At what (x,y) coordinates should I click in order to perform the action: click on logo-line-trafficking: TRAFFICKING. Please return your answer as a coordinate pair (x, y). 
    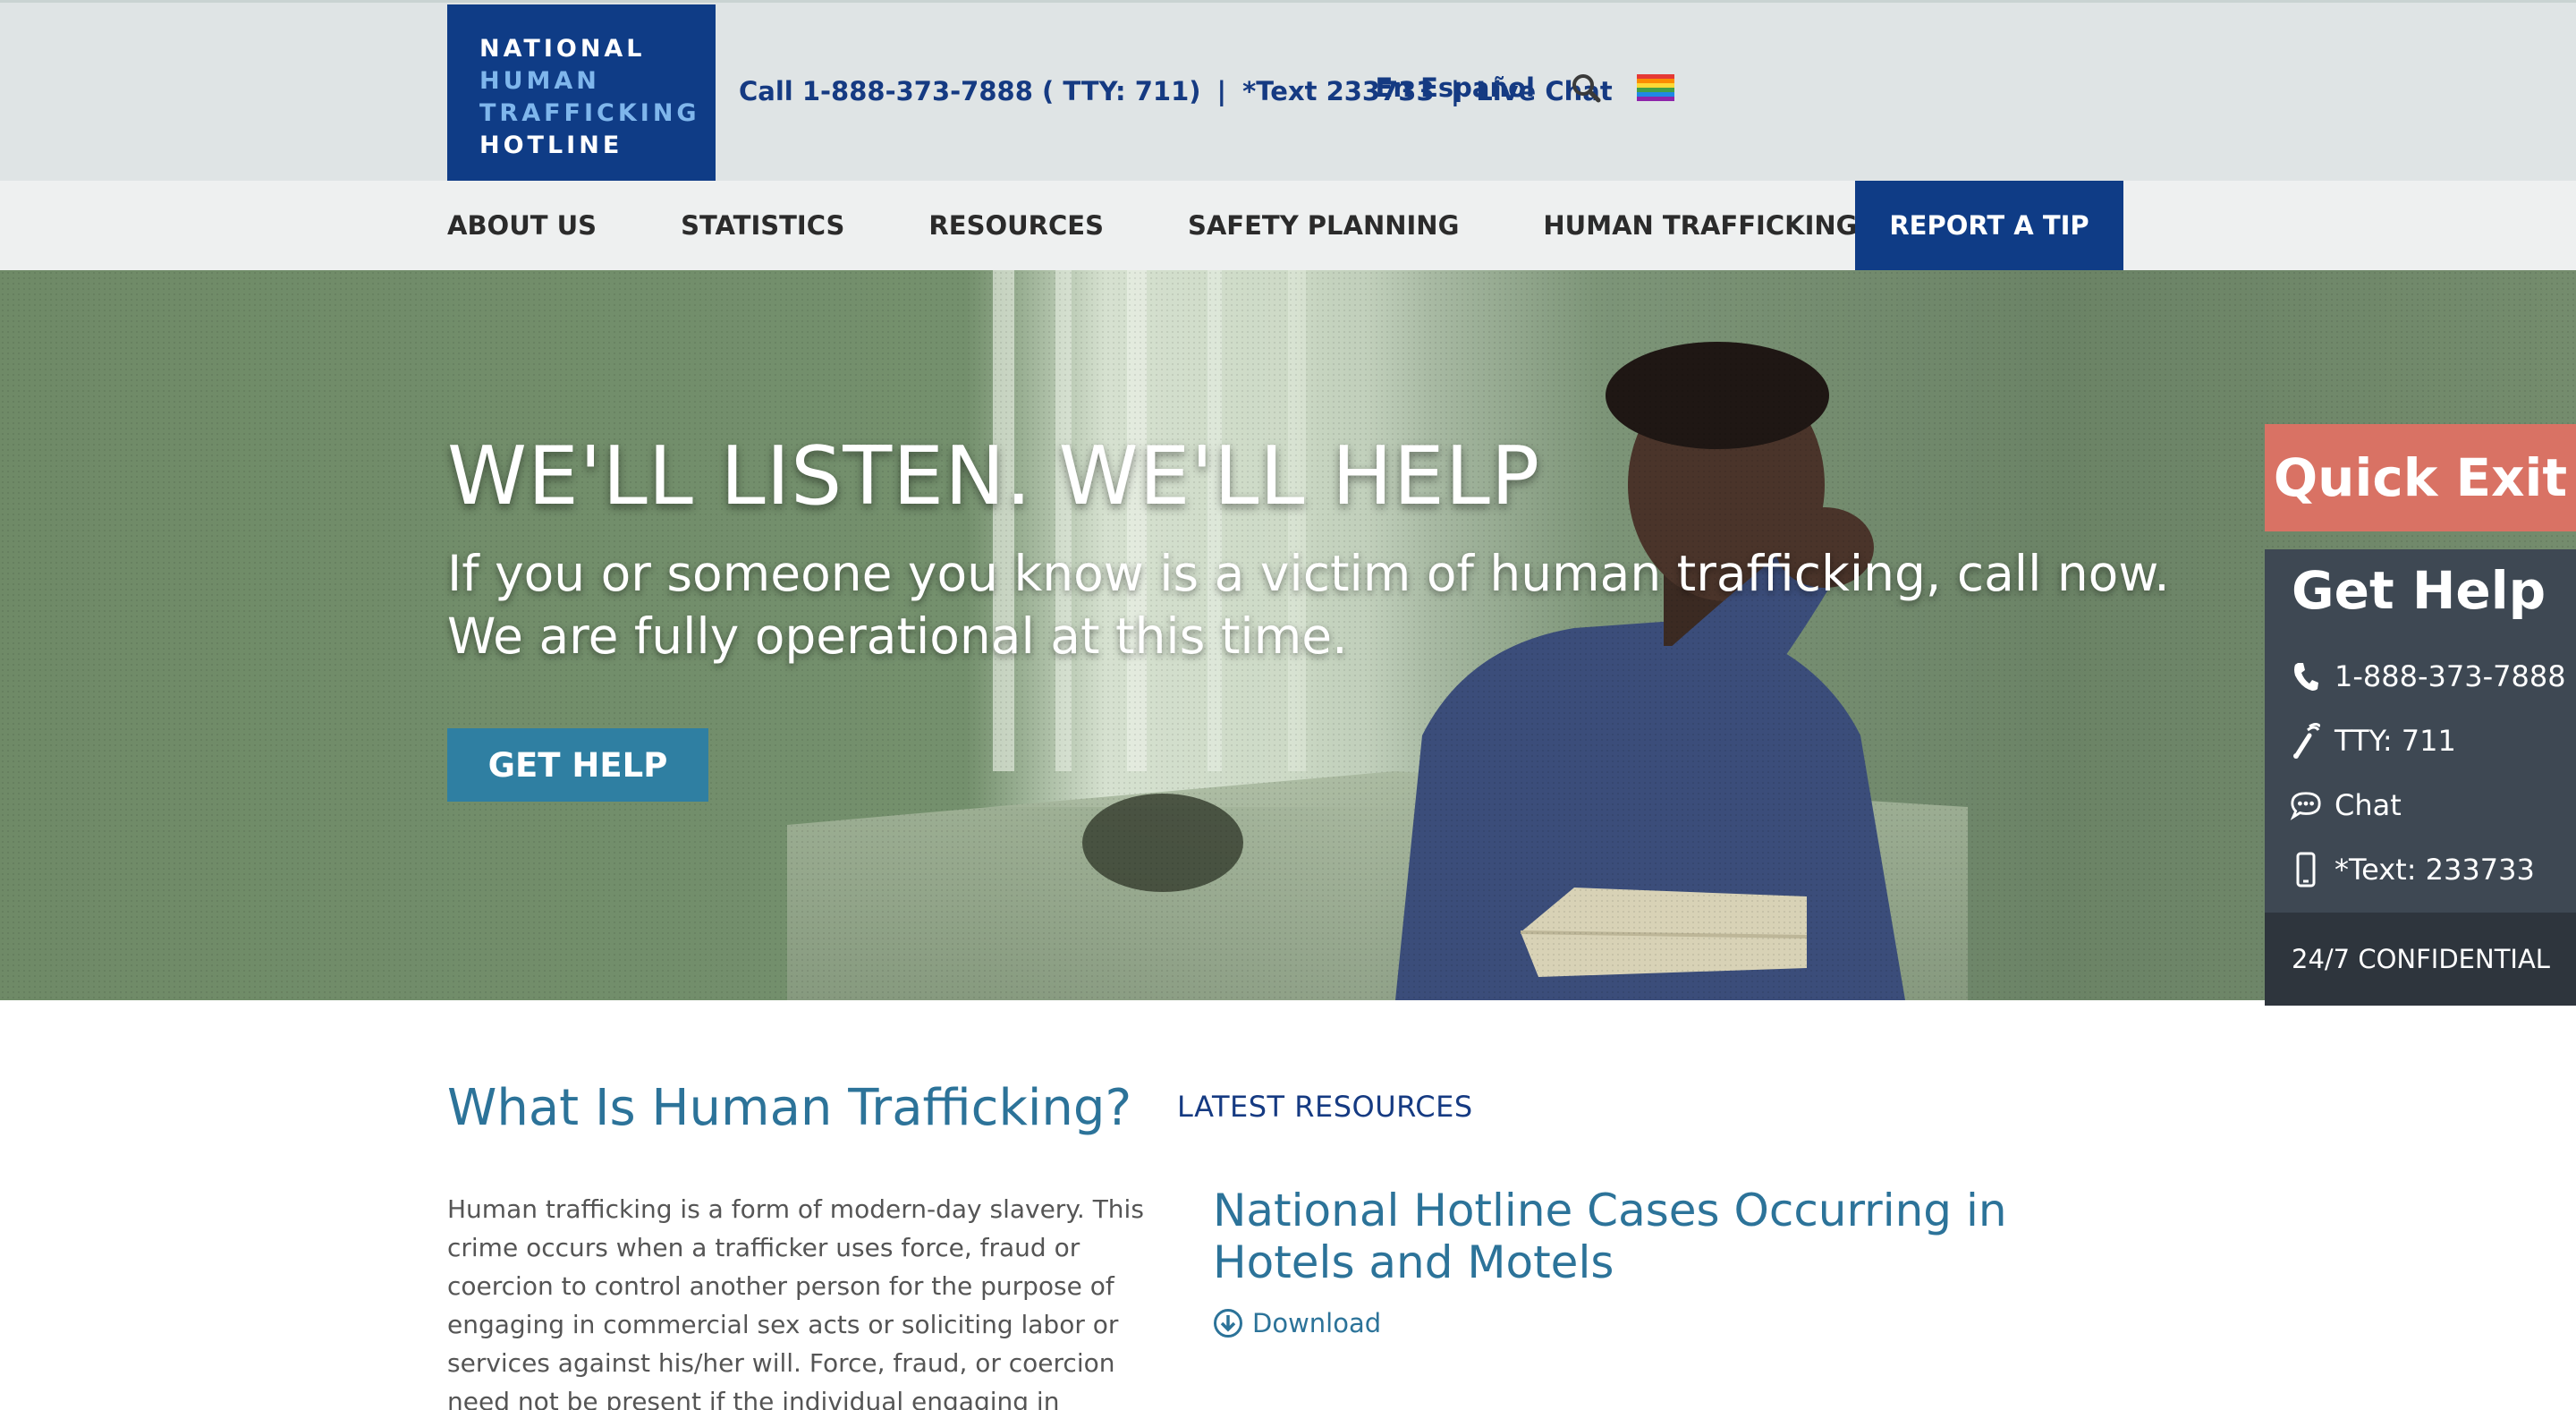
    Looking at the image, I should click on (589, 113).